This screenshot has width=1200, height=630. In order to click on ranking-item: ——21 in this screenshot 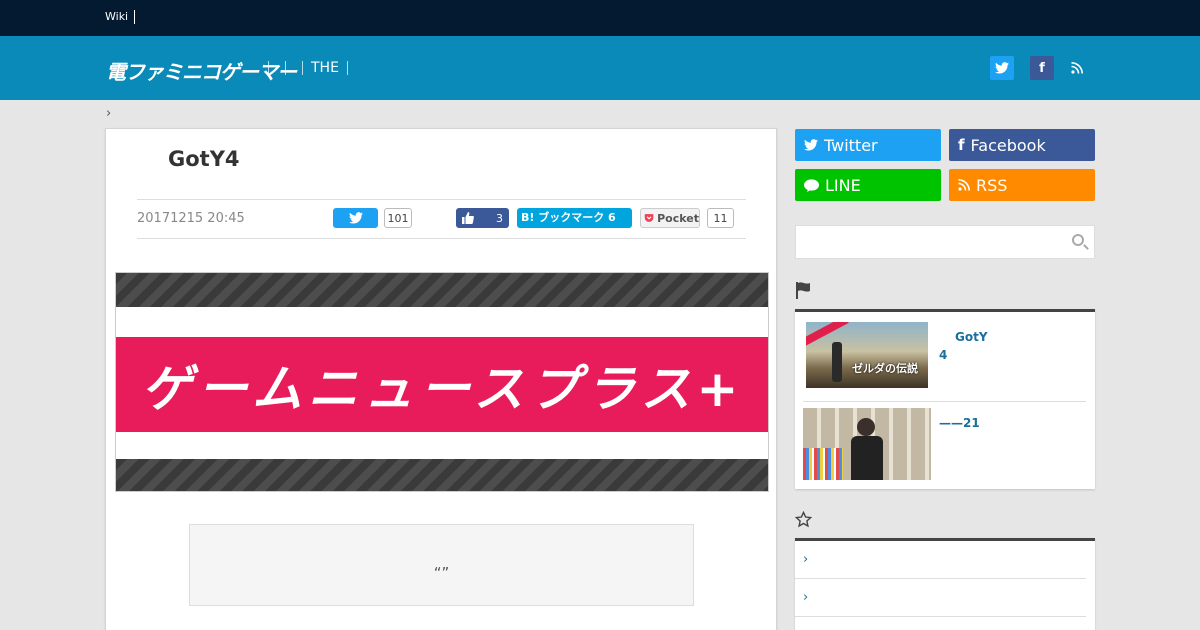, I will do `click(944, 448)`.